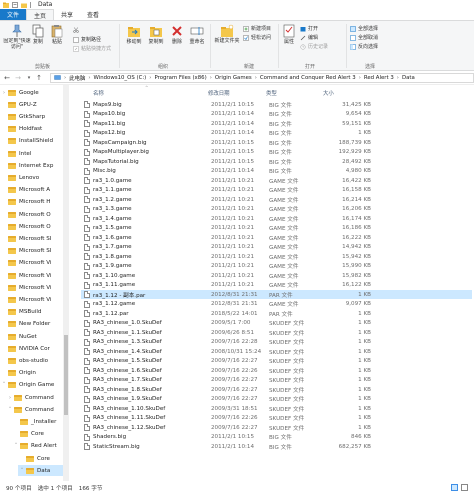 The width and height of the screenshot is (474, 494). Describe the element at coordinates (34, 409) in the screenshot. I see `nav-folder-item: ˅ Command` at that location.